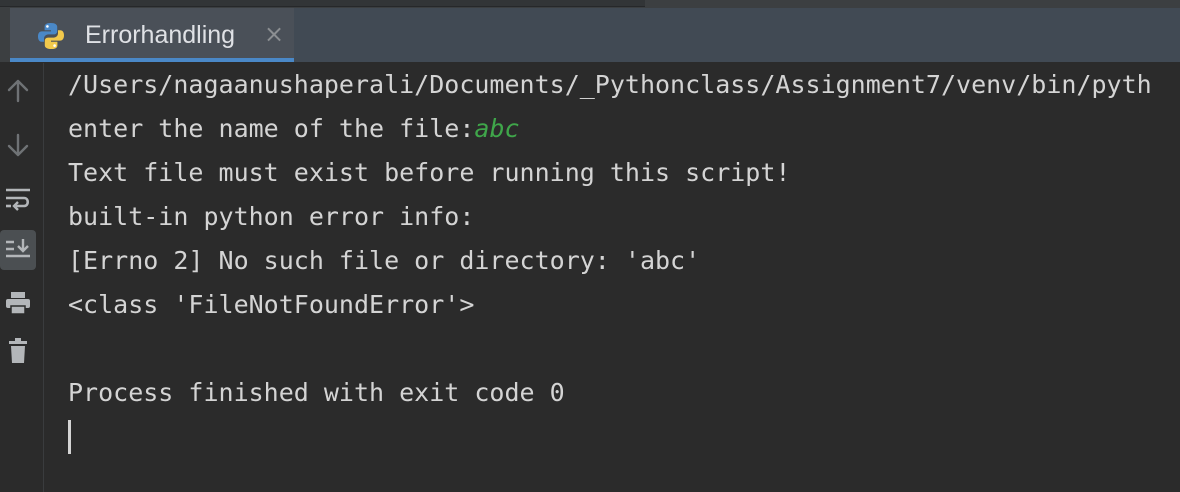 The image size is (1180, 492). Describe the element at coordinates (160, 35) in the screenshot. I see `tab-title: Errorhandling` at that location.